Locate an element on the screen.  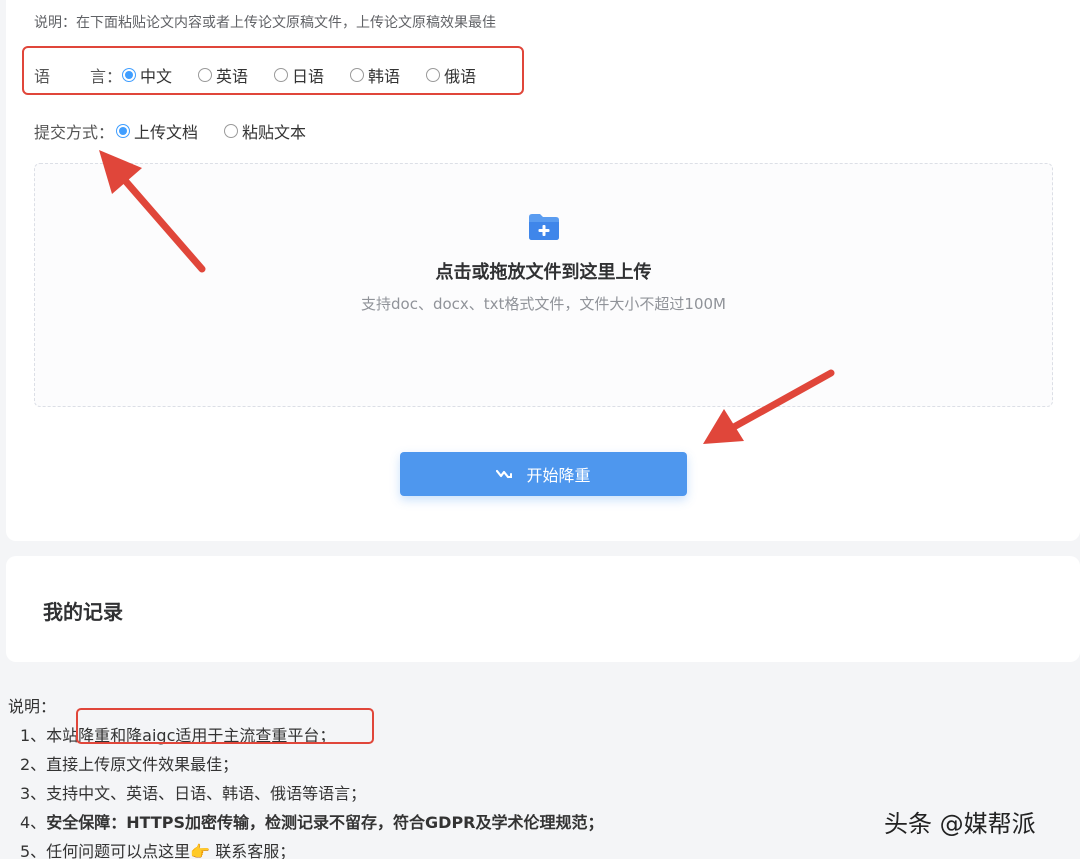
list-item: 5、任何问题可以点这里👉 联系客服； is located at coordinates (158, 850).